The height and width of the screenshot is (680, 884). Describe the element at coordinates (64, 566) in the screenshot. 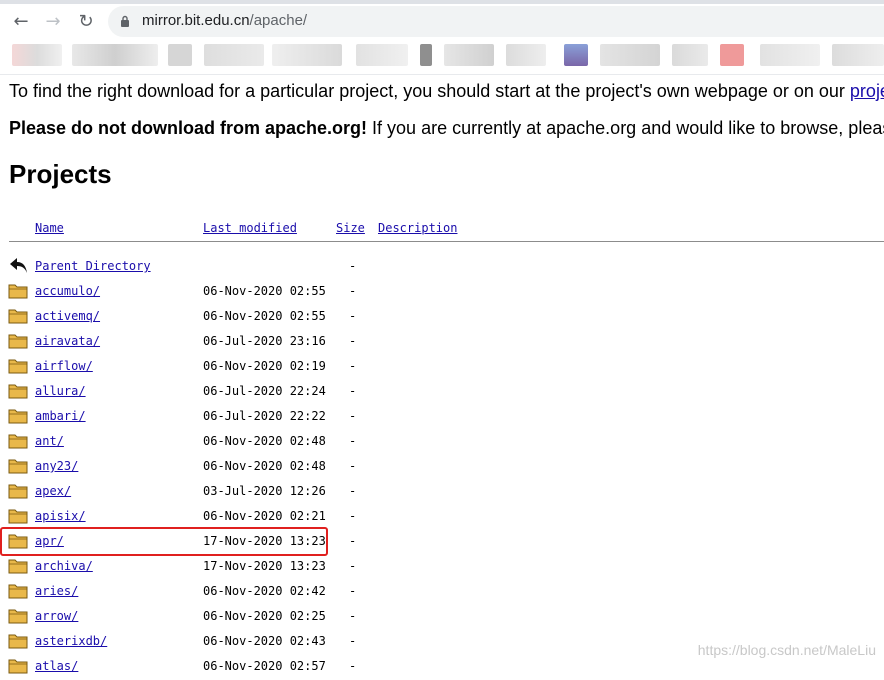

I see `folder-link: archiva/` at that location.